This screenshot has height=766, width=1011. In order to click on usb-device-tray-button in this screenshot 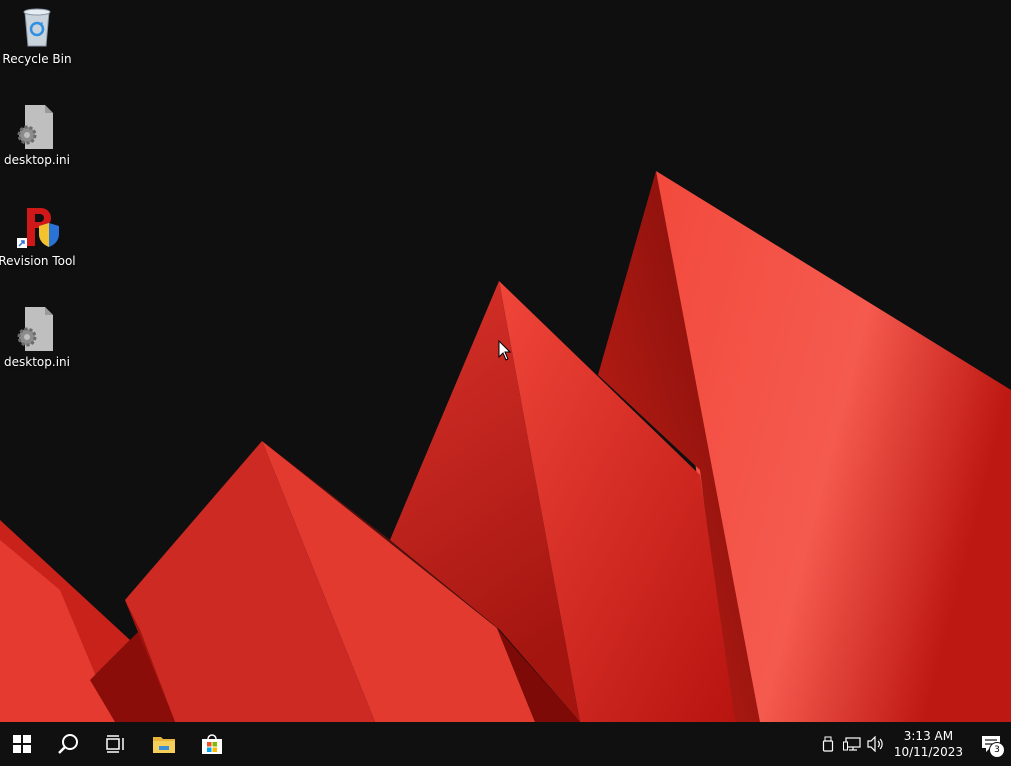, I will do `click(828, 744)`.